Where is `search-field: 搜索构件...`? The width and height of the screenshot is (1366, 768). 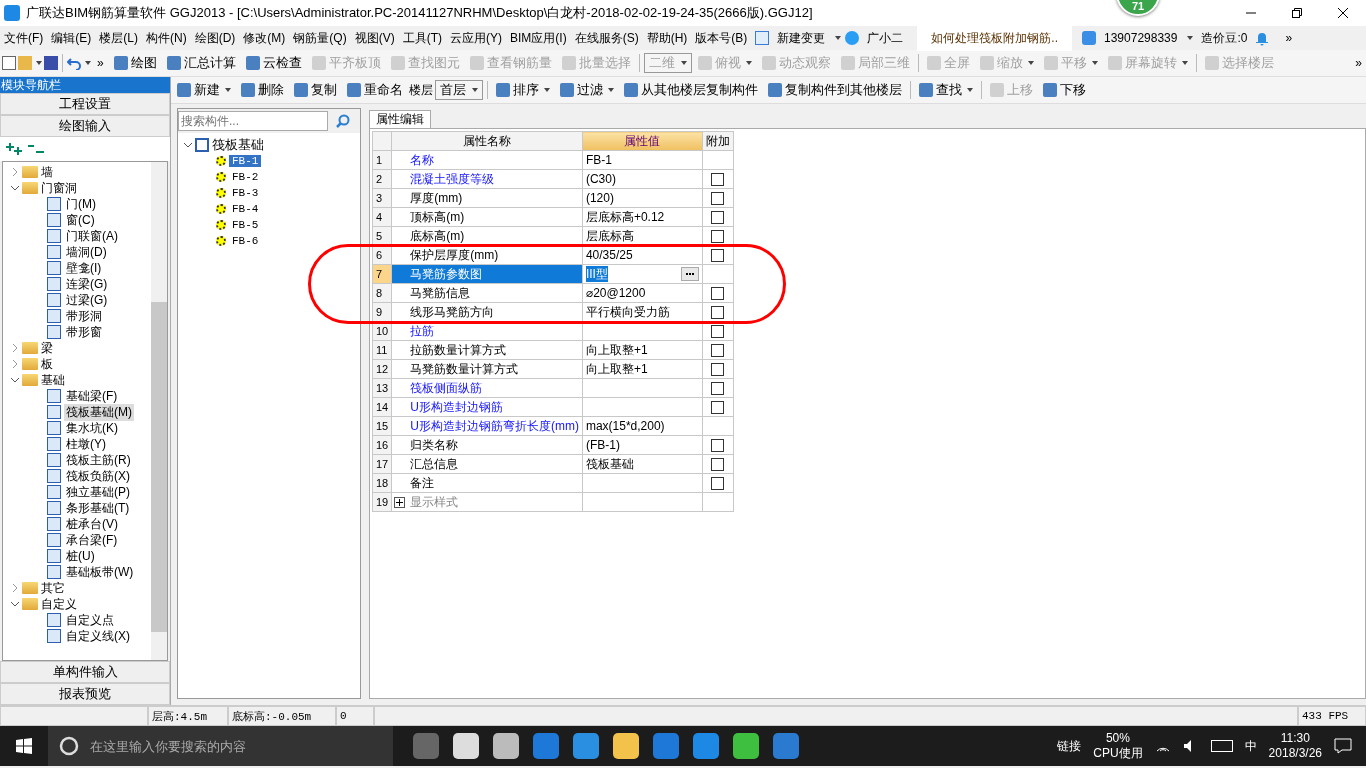 search-field: 搜索构件... is located at coordinates (253, 121).